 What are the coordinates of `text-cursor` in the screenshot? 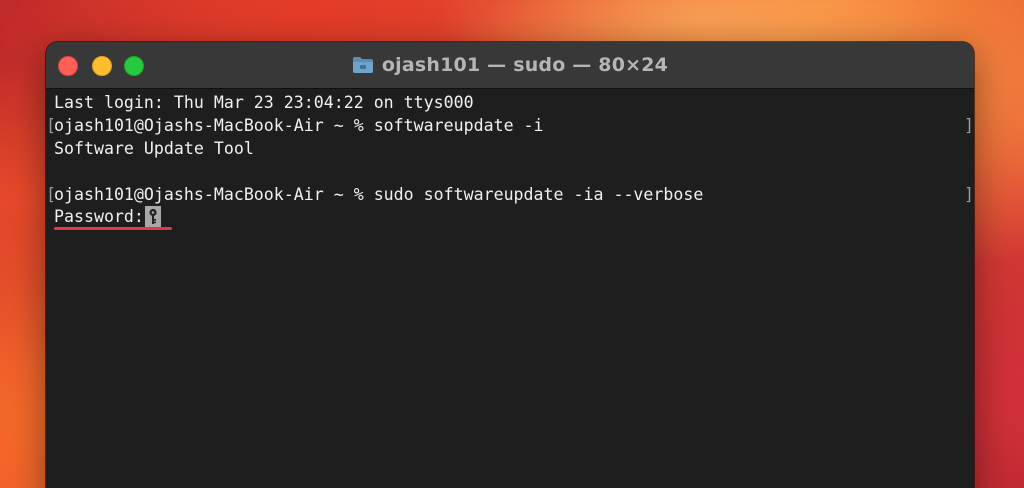 It's located at (152, 216).